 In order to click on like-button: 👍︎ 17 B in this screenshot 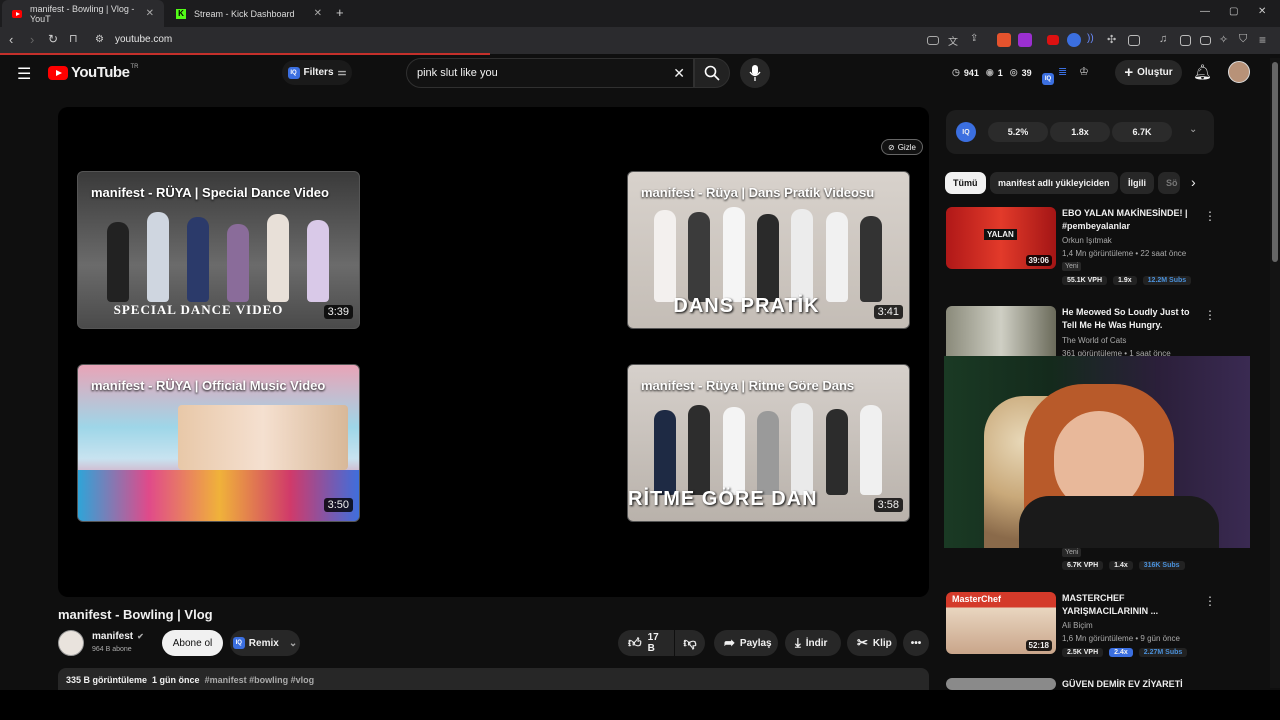, I will do `click(646, 643)`.